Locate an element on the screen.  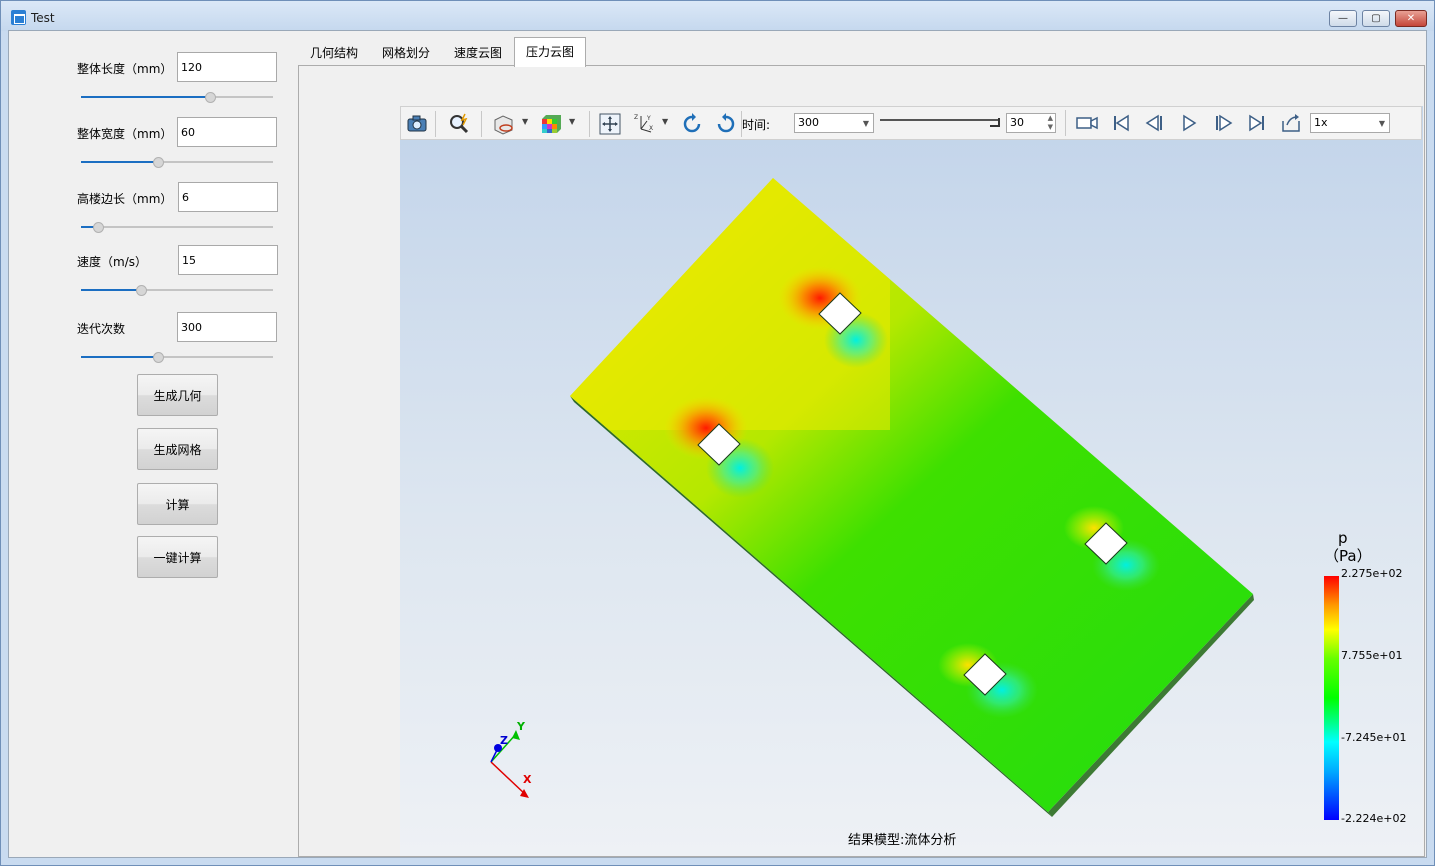
iterations-slider is located at coordinates (177, 357).